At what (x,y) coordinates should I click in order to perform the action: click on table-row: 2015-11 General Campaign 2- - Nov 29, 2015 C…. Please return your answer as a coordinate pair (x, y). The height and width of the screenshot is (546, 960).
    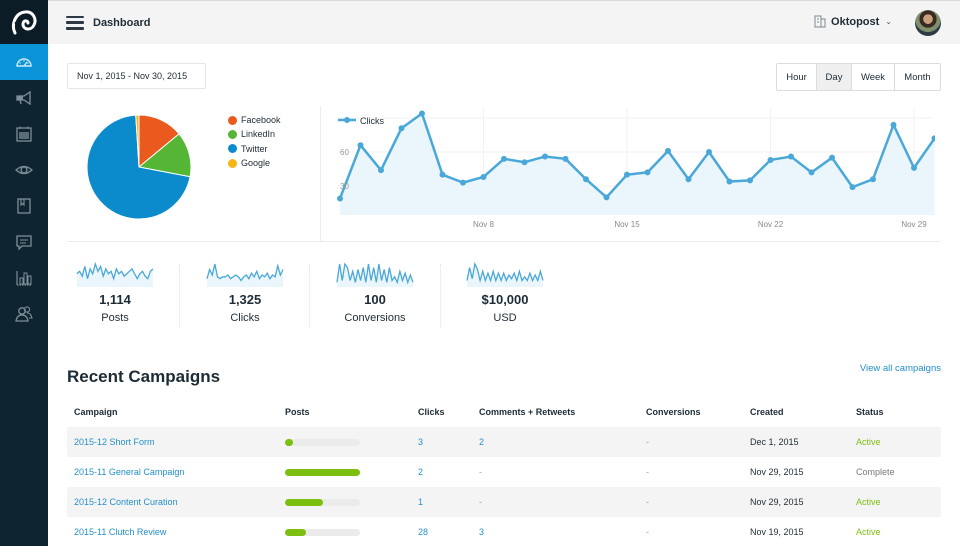
    Looking at the image, I should click on (504, 472).